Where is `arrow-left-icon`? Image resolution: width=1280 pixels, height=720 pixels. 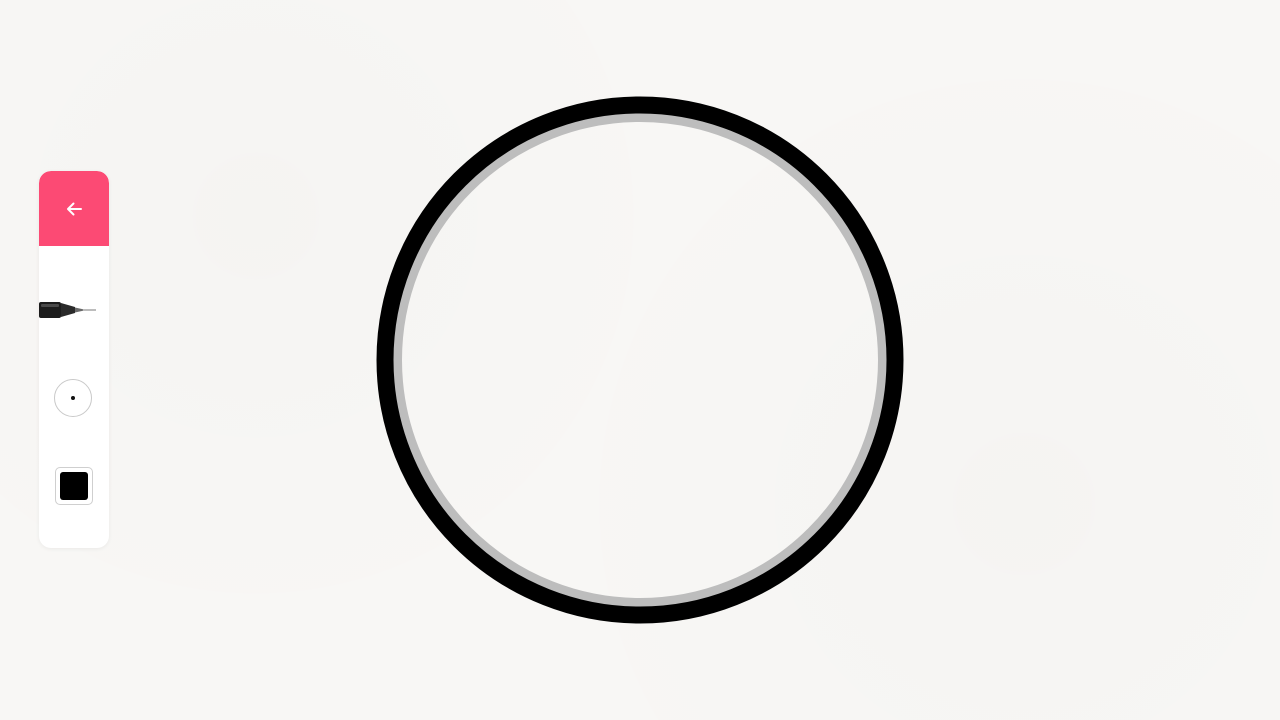
arrow-left-icon is located at coordinates (74, 208).